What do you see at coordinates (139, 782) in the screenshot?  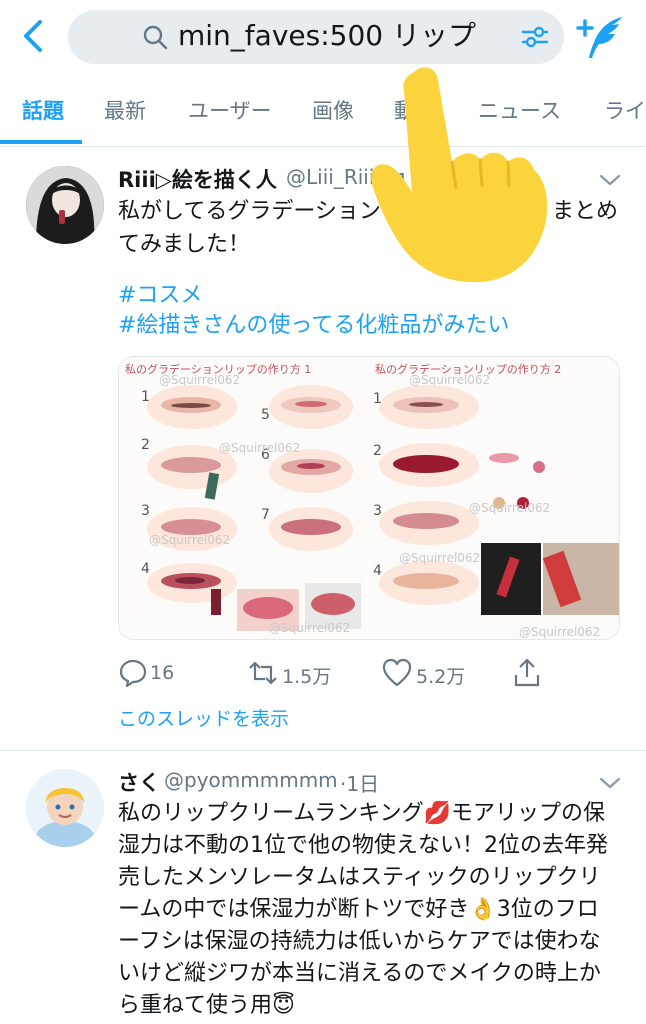 I see `display-name: さく` at bounding box center [139, 782].